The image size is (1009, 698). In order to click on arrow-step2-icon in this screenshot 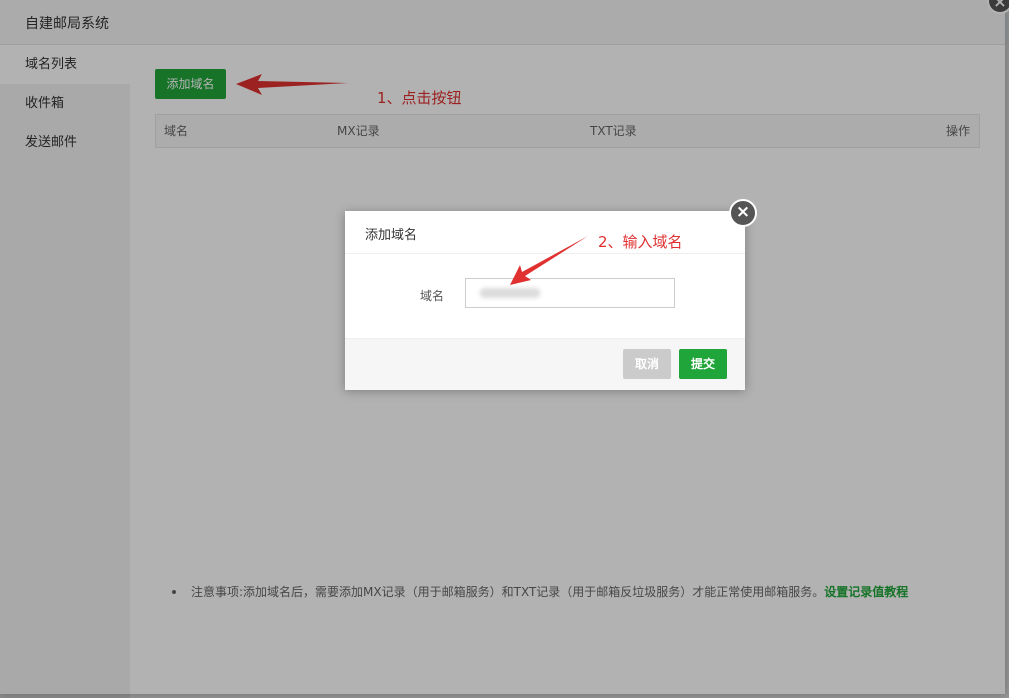, I will do `click(549, 260)`.